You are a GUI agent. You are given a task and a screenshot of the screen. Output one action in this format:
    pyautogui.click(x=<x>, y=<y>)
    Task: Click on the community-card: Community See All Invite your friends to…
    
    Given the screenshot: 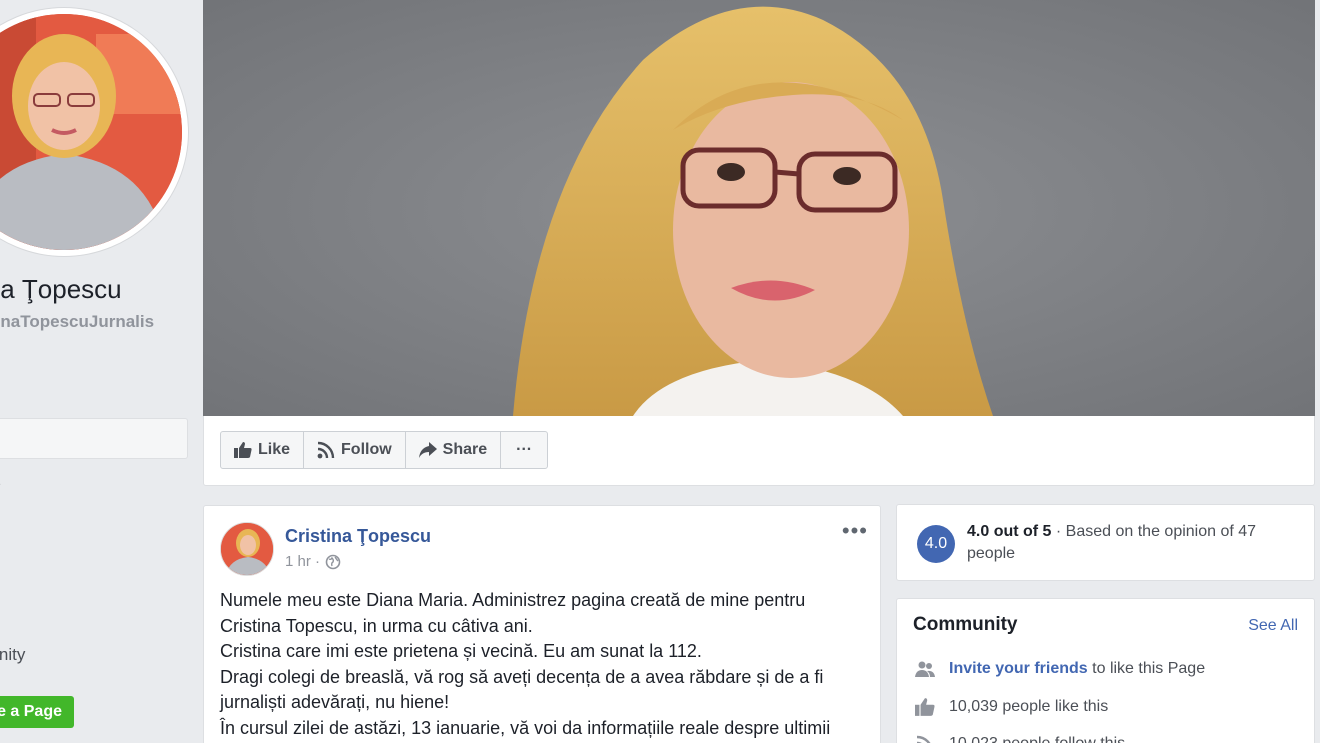 What is the action you would take?
    pyautogui.click(x=1105, y=670)
    